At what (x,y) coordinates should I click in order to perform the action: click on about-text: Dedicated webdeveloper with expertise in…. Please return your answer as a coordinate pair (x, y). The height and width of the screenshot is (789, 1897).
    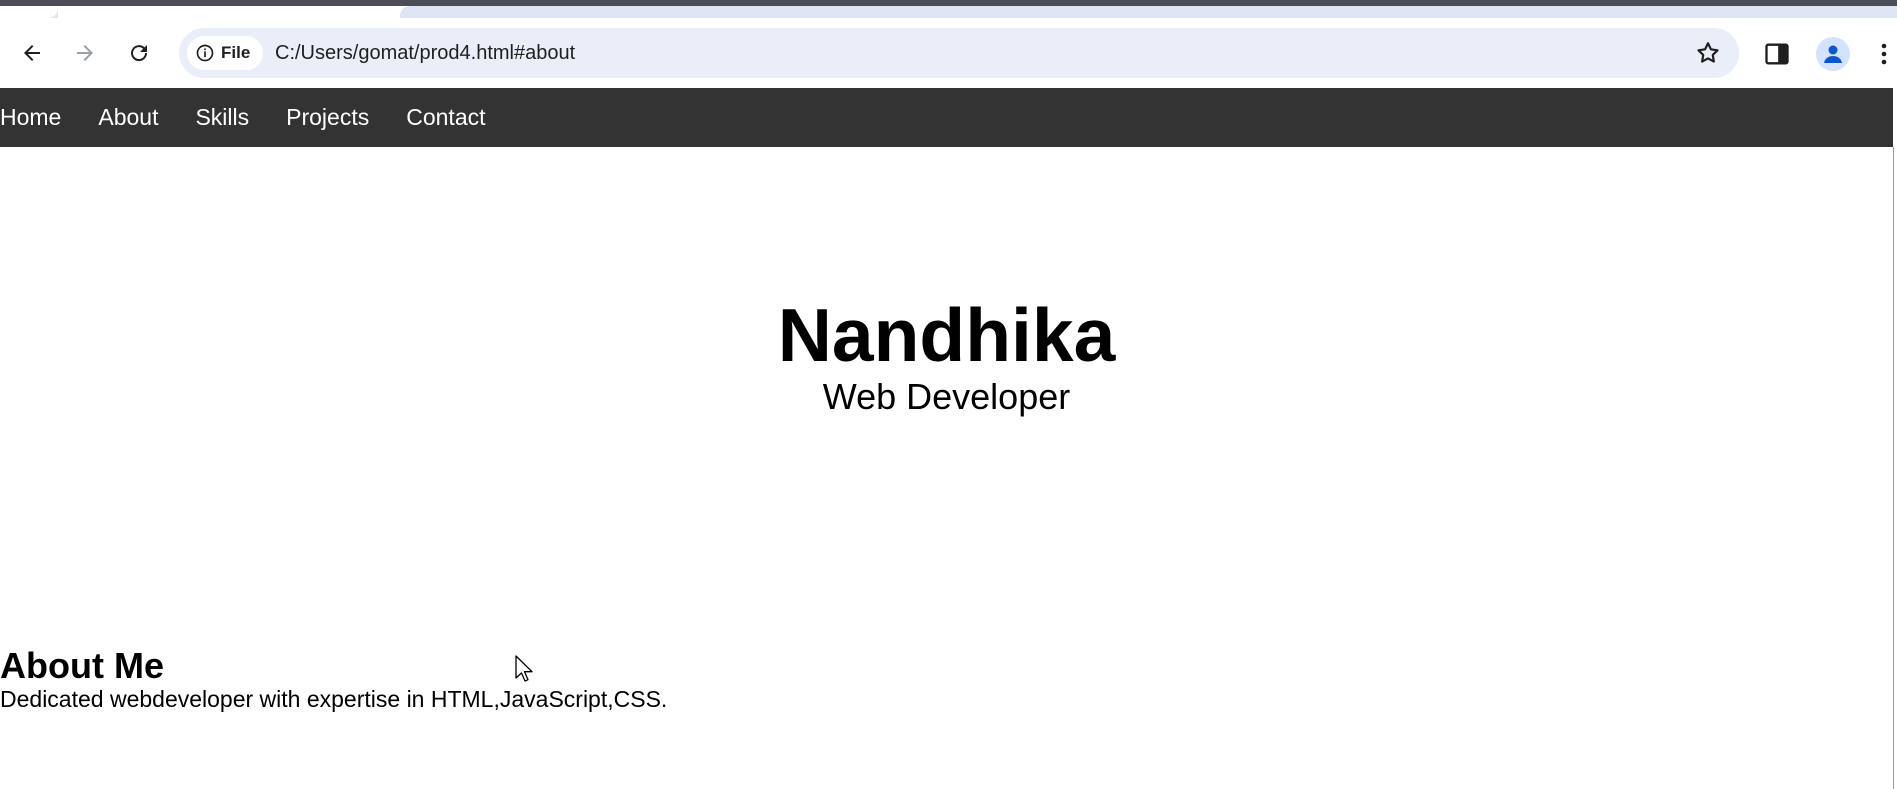
    Looking at the image, I should click on (334, 699).